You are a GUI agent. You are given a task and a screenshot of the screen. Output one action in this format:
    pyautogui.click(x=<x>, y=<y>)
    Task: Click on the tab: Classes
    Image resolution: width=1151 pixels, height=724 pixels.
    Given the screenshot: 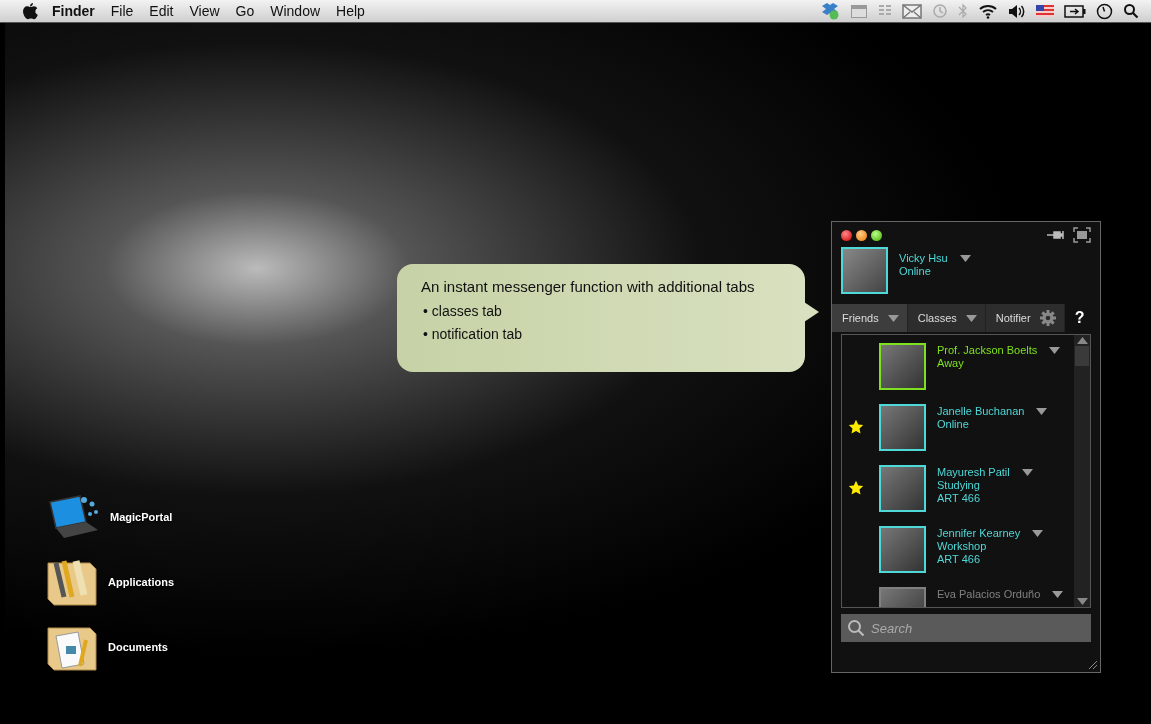 What is the action you would take?
    pyautogui.click(x=946, y=318)
    